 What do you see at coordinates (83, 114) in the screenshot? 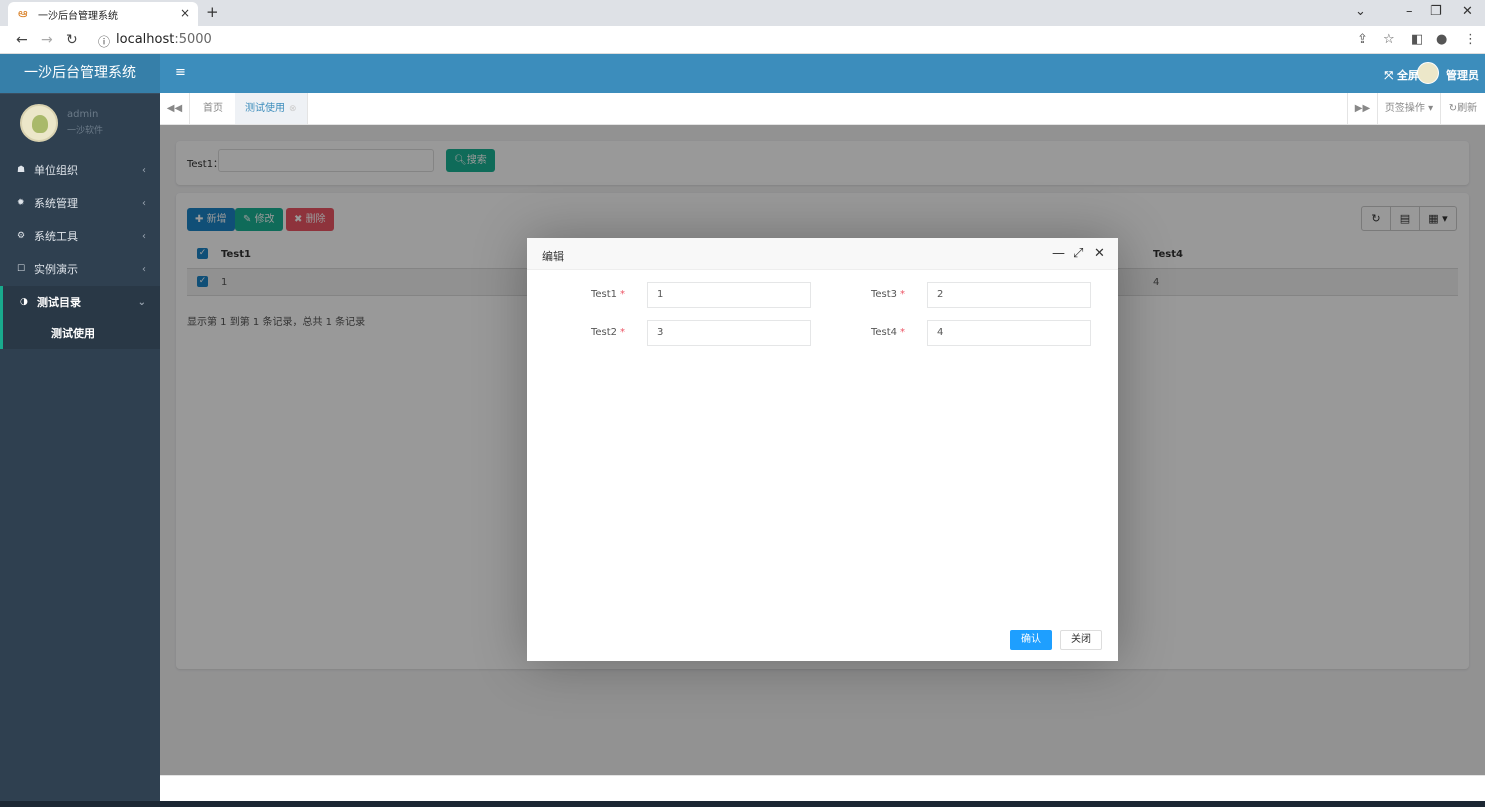
I see `user-name: admin` at bounding box center [83, 114].